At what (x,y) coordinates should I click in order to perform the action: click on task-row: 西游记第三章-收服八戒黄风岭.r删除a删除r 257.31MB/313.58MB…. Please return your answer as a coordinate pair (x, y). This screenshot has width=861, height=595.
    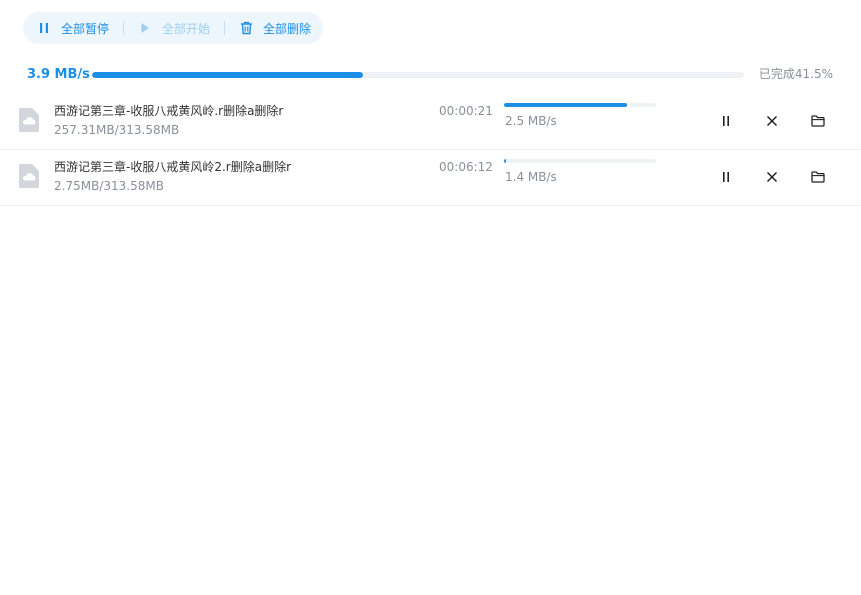
    Looking at the image, I should click on (430, 122).